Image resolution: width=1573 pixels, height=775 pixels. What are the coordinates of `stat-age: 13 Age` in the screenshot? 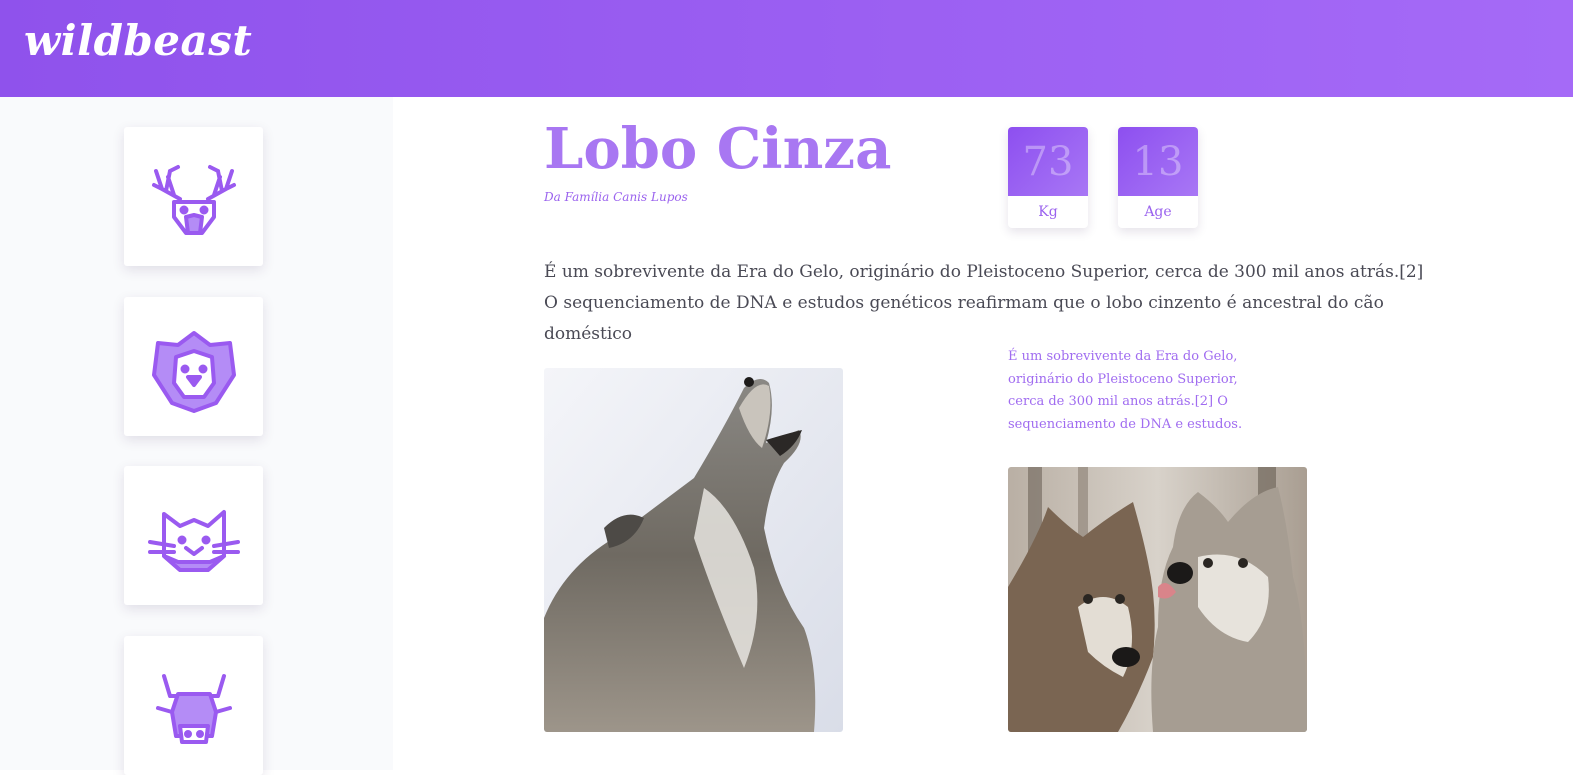 It's located at (1158, 177).